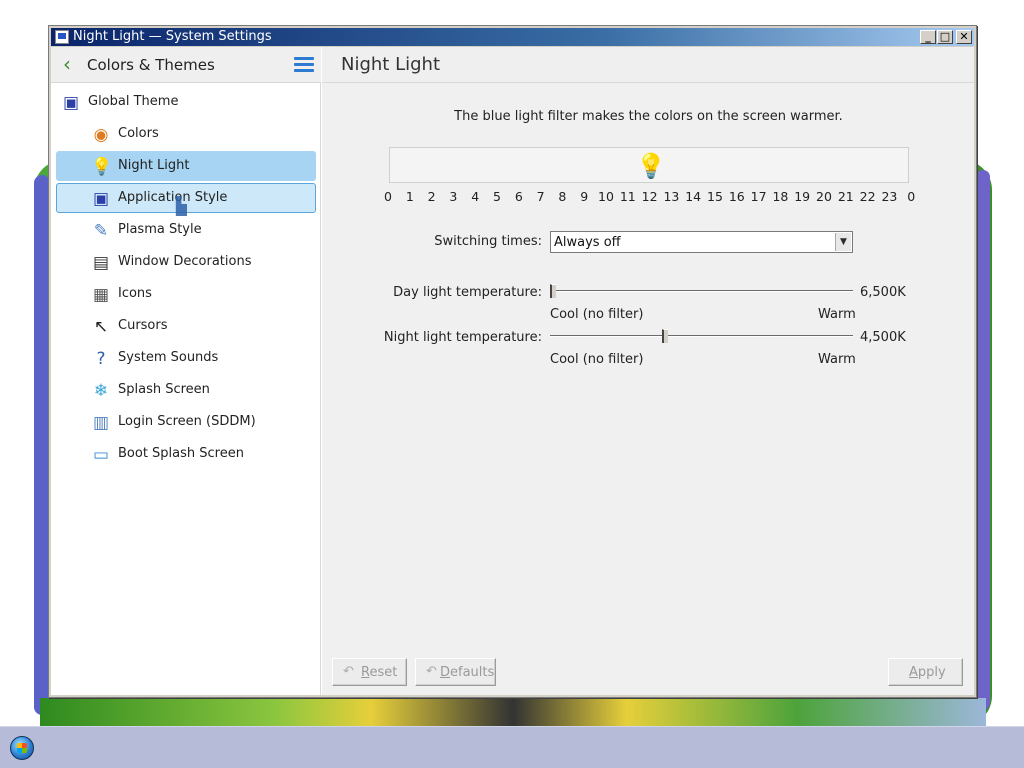  Describe the element at coordinates (160, 229) in the screenshot. I see `sidebar-item-label: Plasma Style` at that location.